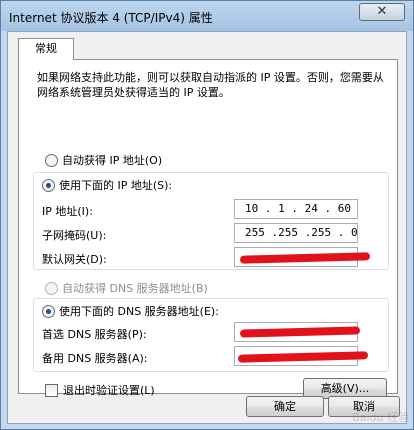  I want to click on radio-auto-ip-indicator, so click(51, 160).